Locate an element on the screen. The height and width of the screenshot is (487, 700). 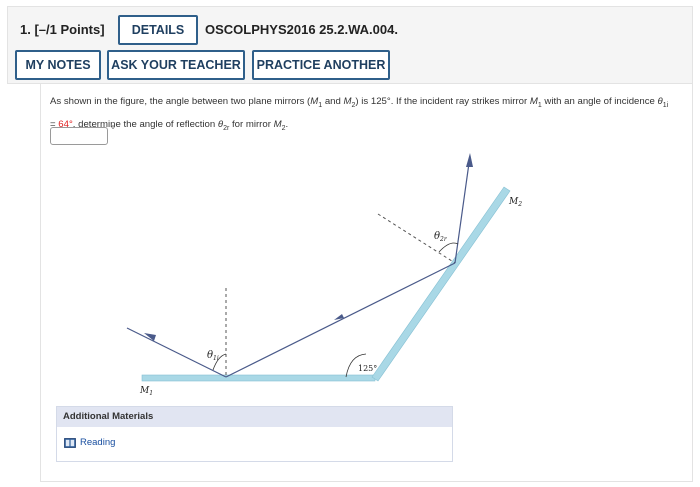
theta2-label: θ2r is located at coordinates (441, 237).